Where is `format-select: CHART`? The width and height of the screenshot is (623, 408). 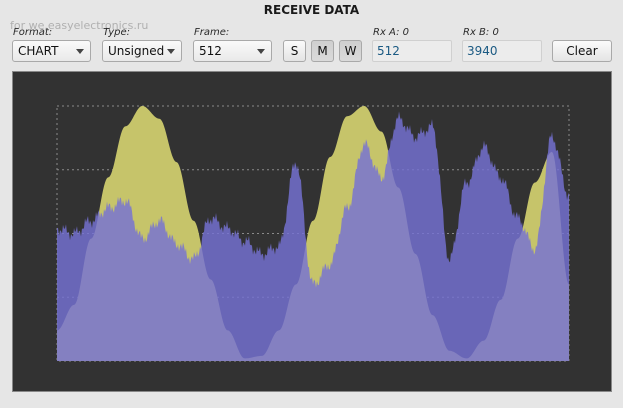
format-select: CHART is located at coordinates (51, 51).